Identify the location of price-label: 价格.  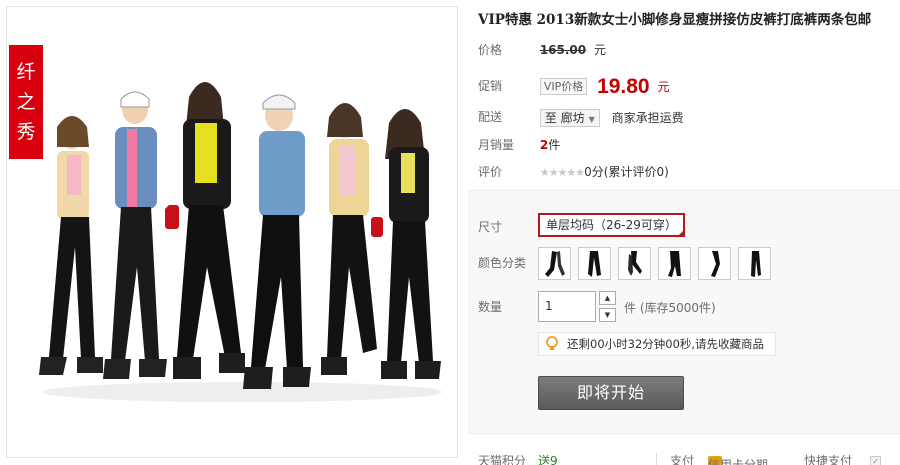
(490, 50).